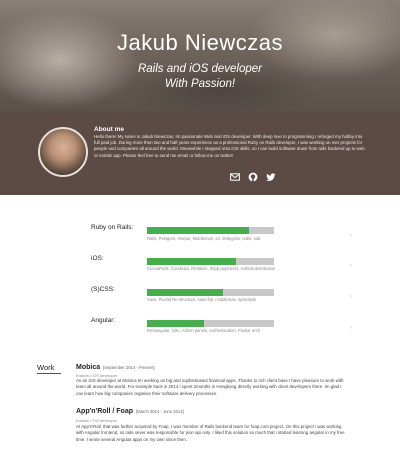 Image resolution: width=400 pixels, height=456 pixels. What do you see at coordinates (104, 411) in the screenshot?
I see `job-company: App'n'Roll / Foap` at bounding box center [104, 411].